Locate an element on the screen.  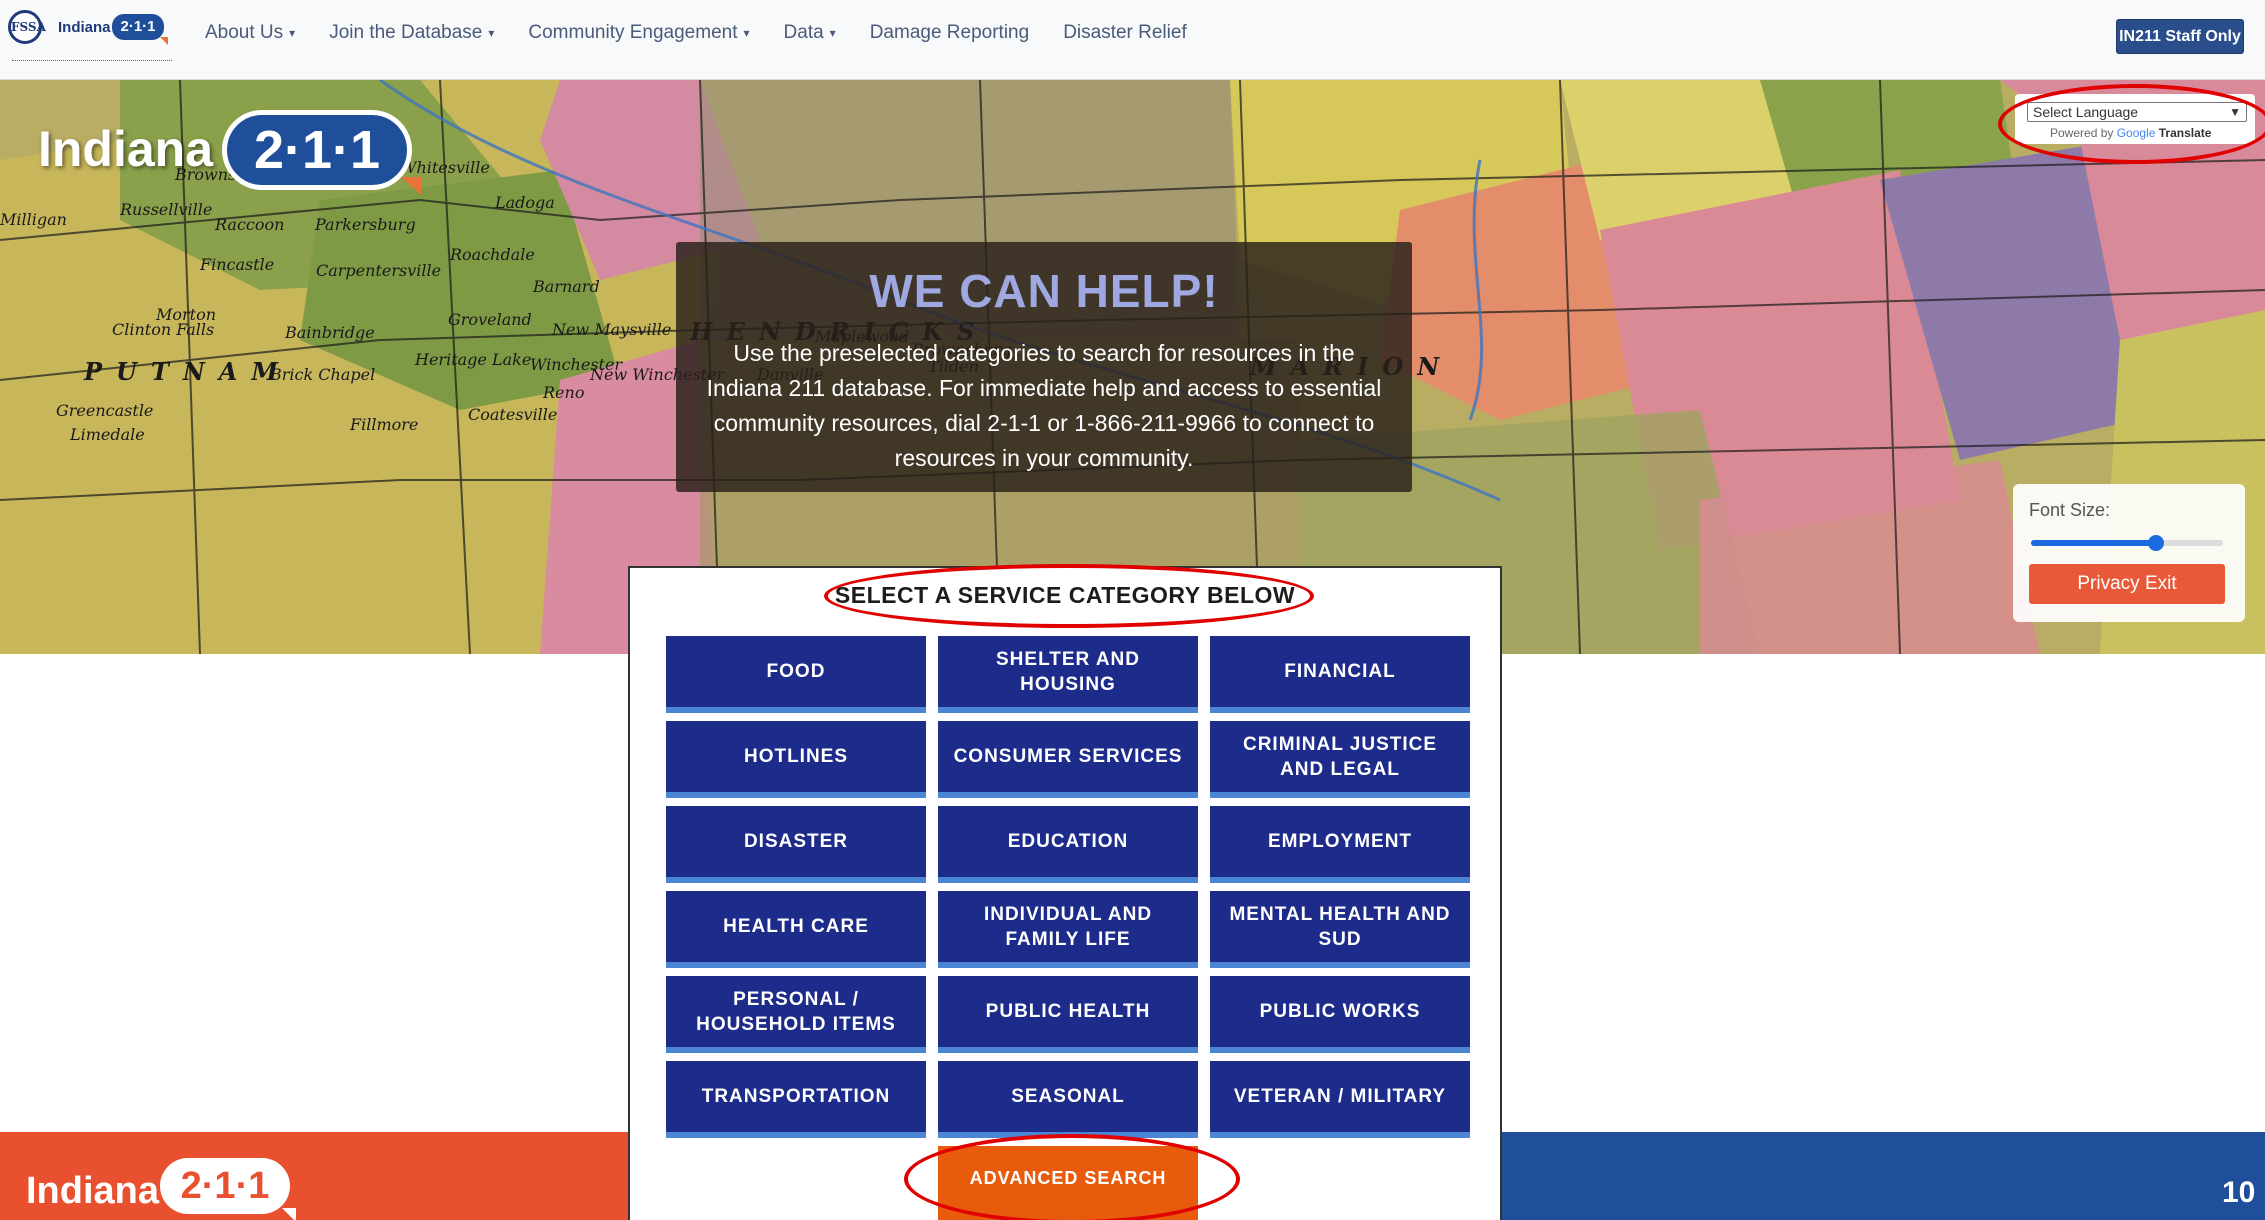
category-button-financial: FINANCIAL is located at coordinates (1340, 674).